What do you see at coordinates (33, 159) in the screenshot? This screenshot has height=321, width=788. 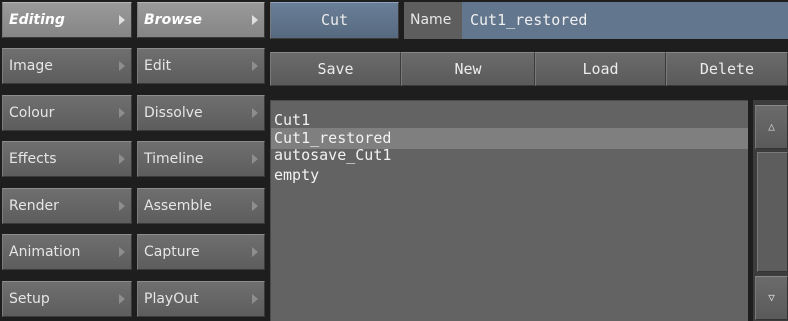 I see `menu-item-label: Effects` at bounding box center [33, 159].